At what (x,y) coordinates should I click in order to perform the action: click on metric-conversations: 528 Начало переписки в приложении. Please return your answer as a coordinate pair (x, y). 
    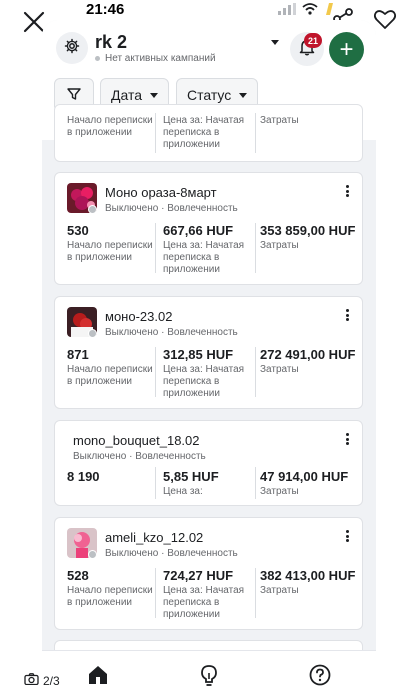
    Looking at the image, I should click on (111, 588).